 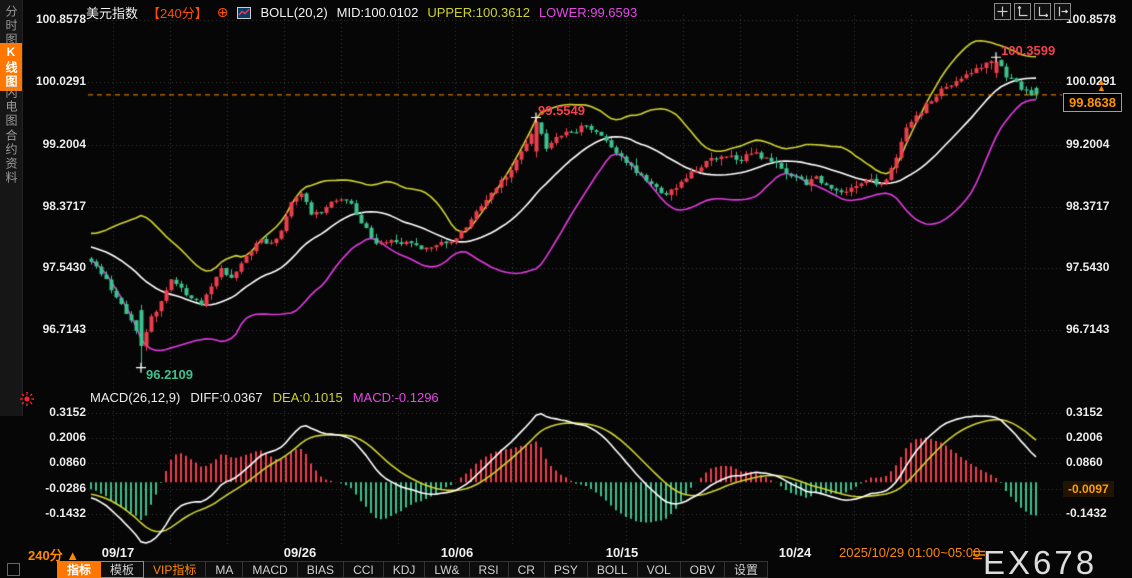 What do you see at coordinates (175, 569) in the screenshot?
I see `toolbar-button-vip: VIP指标` at bounding box center [175, 569].